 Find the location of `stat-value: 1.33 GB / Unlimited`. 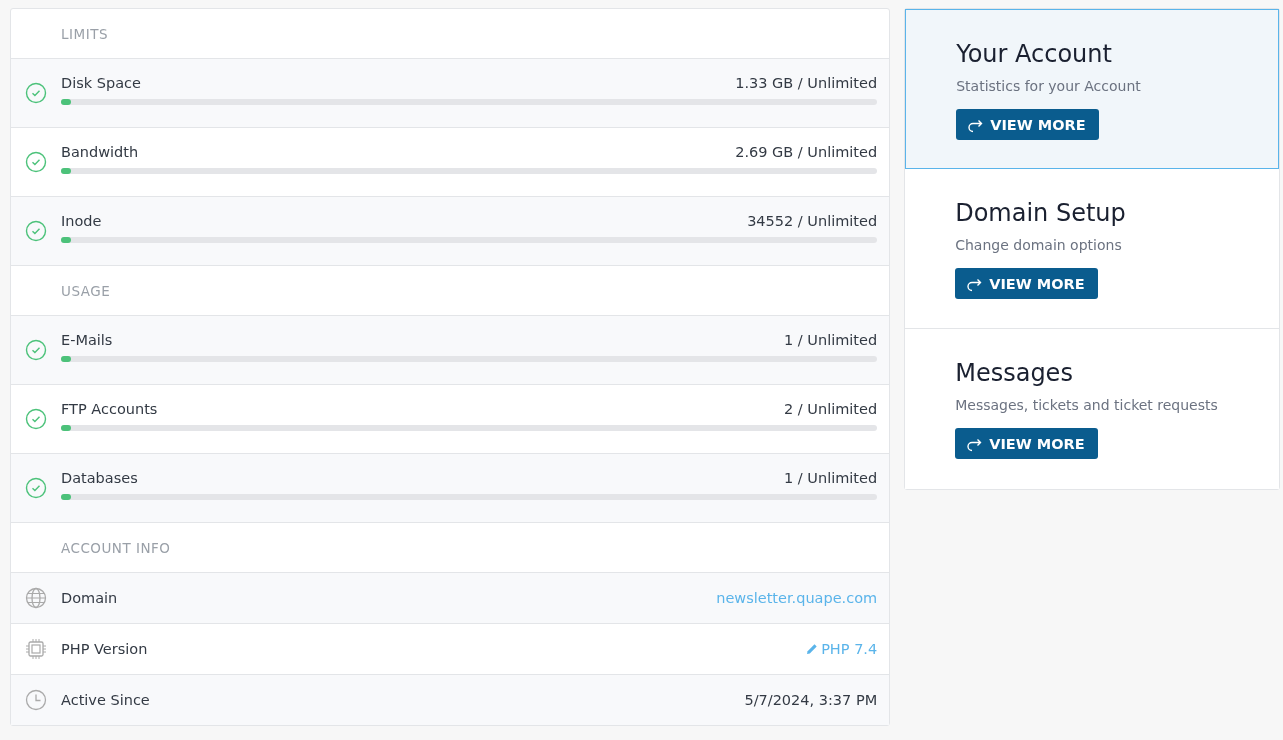

stat-value: 1.33 GB / Unlimited is located at coordinates (806, 83).